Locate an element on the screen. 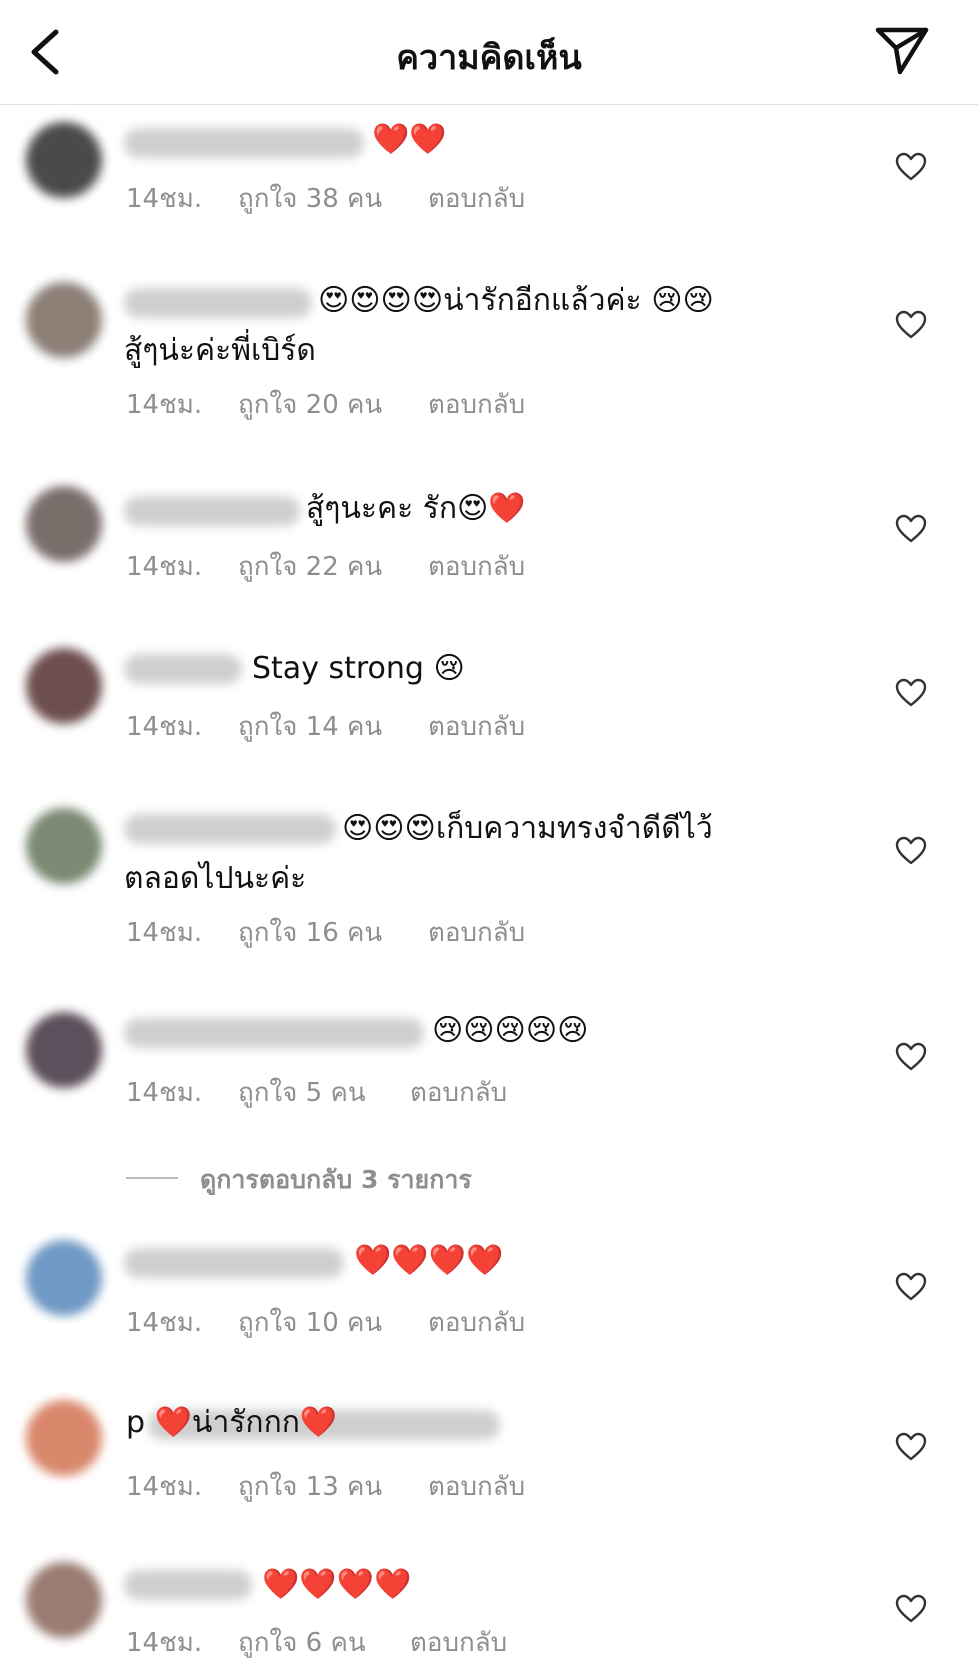 Image resolution: width=978 pixels, height=1674 pixels. comment-meta: 14ชม. ถูกใจ 22 คน ตอบกลับ is located at coordinates (325, 566).